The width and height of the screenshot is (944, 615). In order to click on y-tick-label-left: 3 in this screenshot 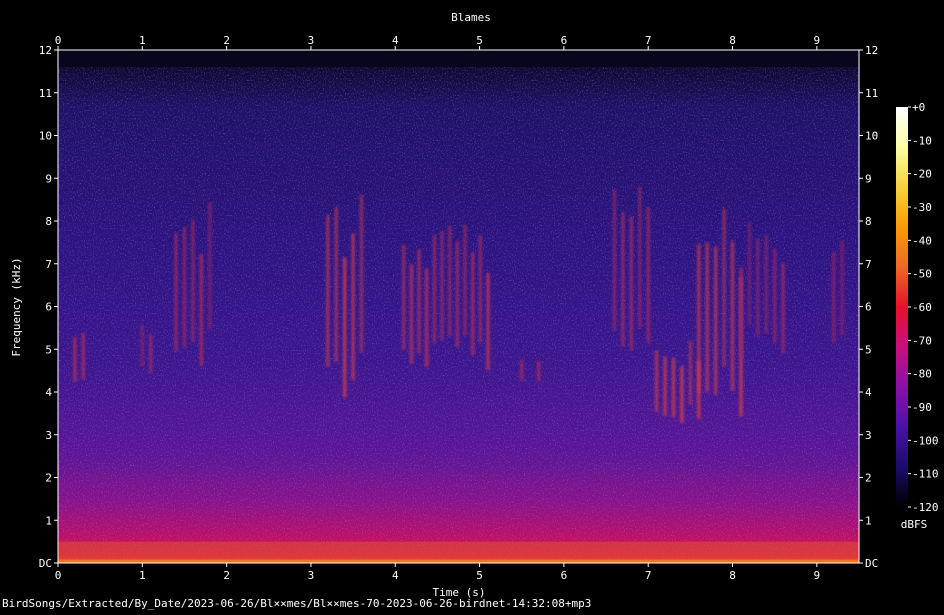, I will do `click(48, 435)`.